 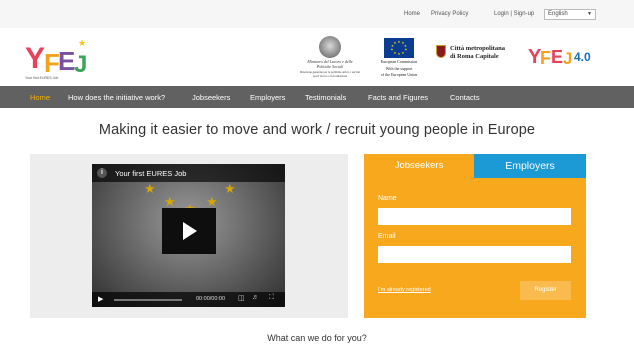 I want to click on name-label: Name, so click(x=387, y=198).